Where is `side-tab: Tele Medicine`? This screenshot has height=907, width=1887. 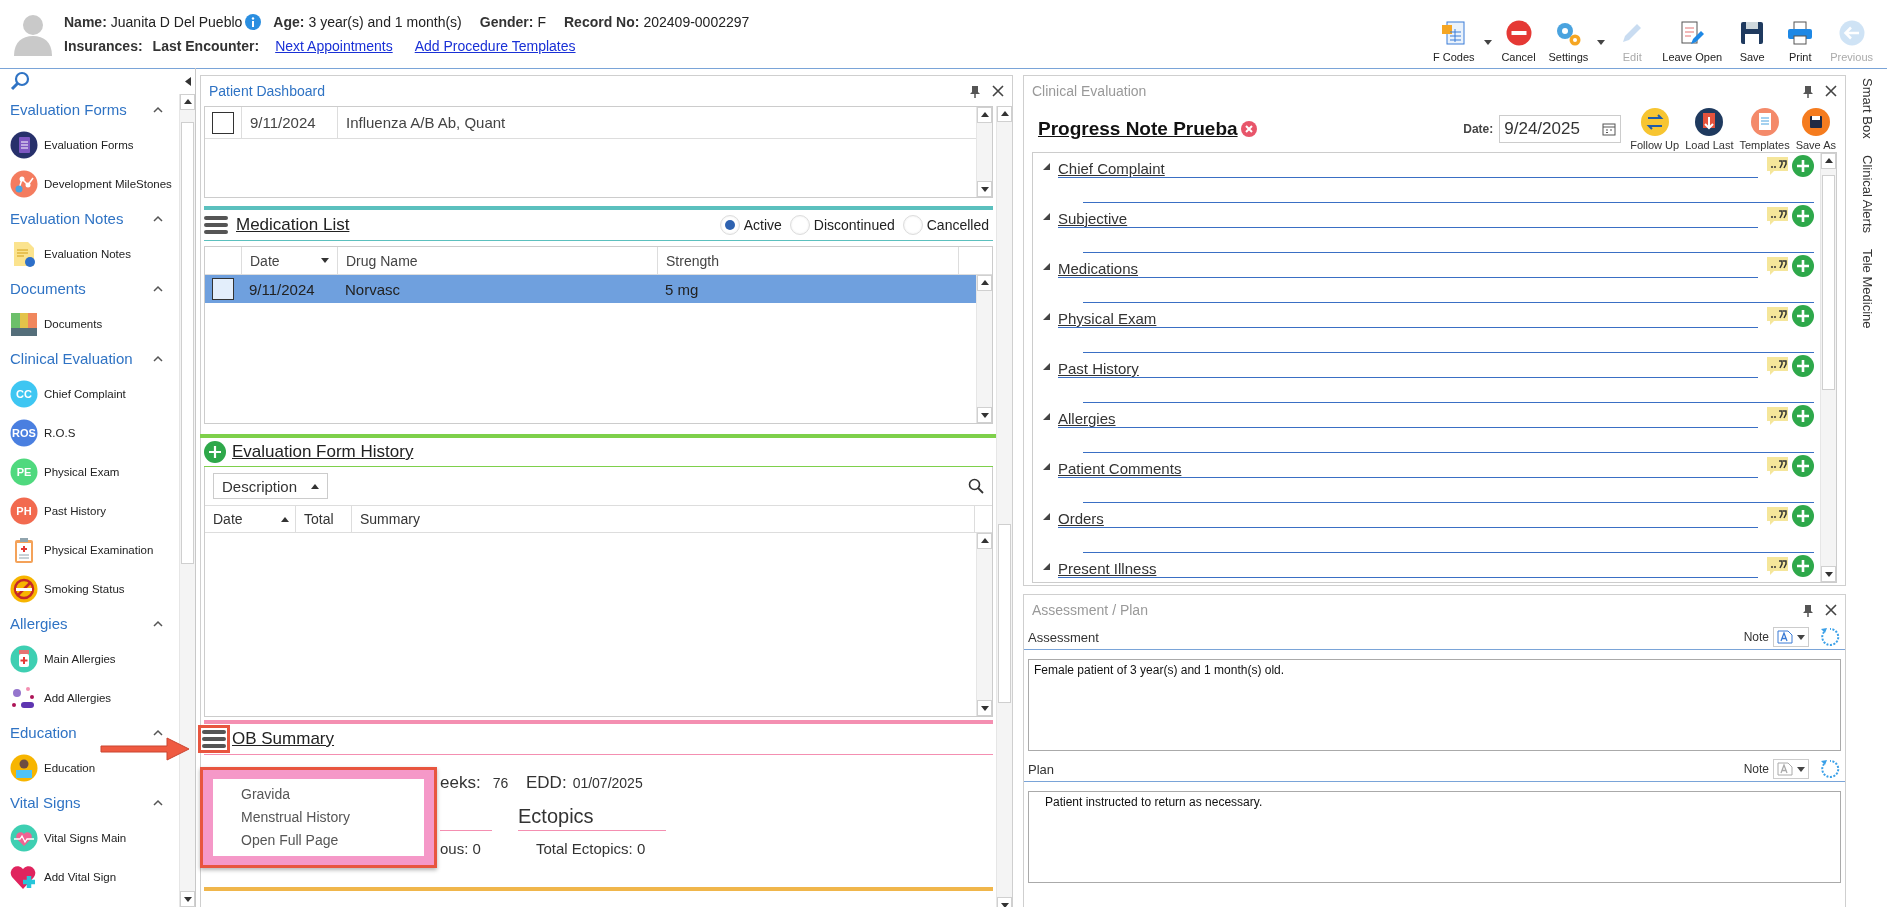 side-tab: Tele Medicine is located at coordinates (1867, 288).